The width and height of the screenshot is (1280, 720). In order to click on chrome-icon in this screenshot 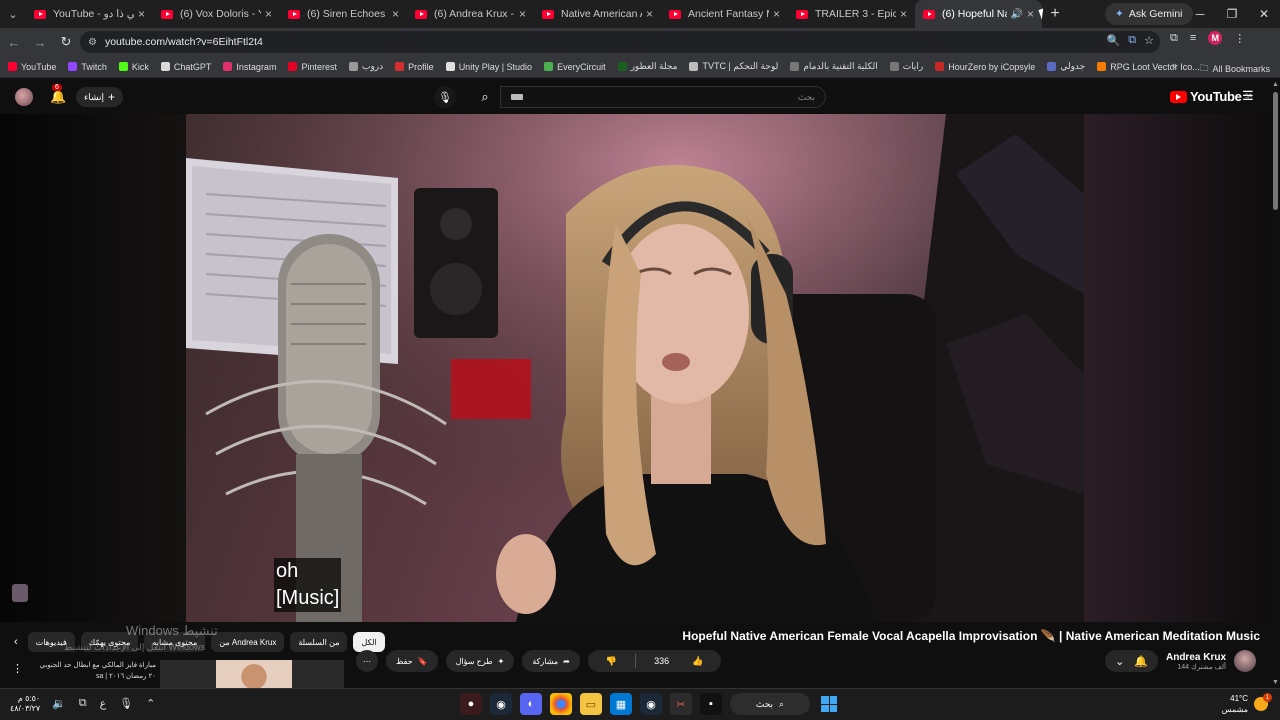, I will do `click(561, 704)`.